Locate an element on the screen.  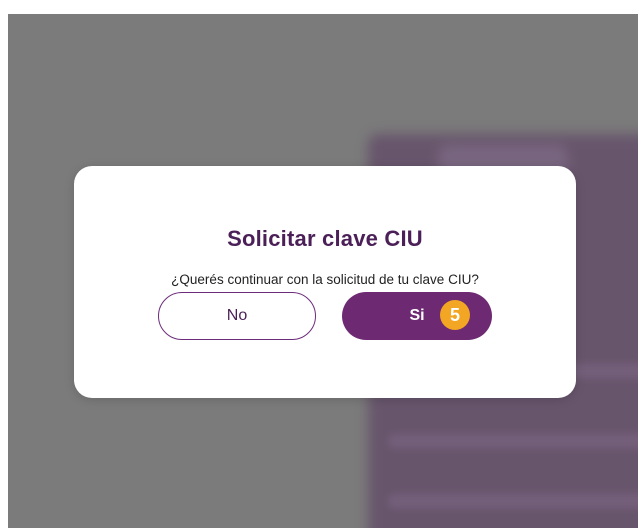
no-button-label: No is located at coordinates (237, 315).